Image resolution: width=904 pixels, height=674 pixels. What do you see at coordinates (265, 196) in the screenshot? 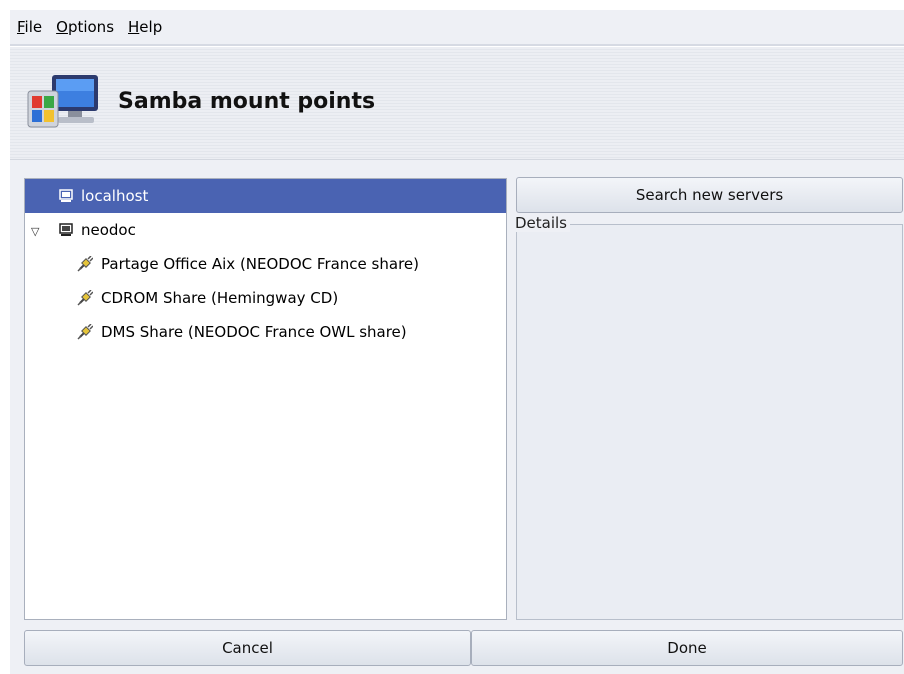
I see `tree-item-localhost: localhost` at bounding box center [265, 196].